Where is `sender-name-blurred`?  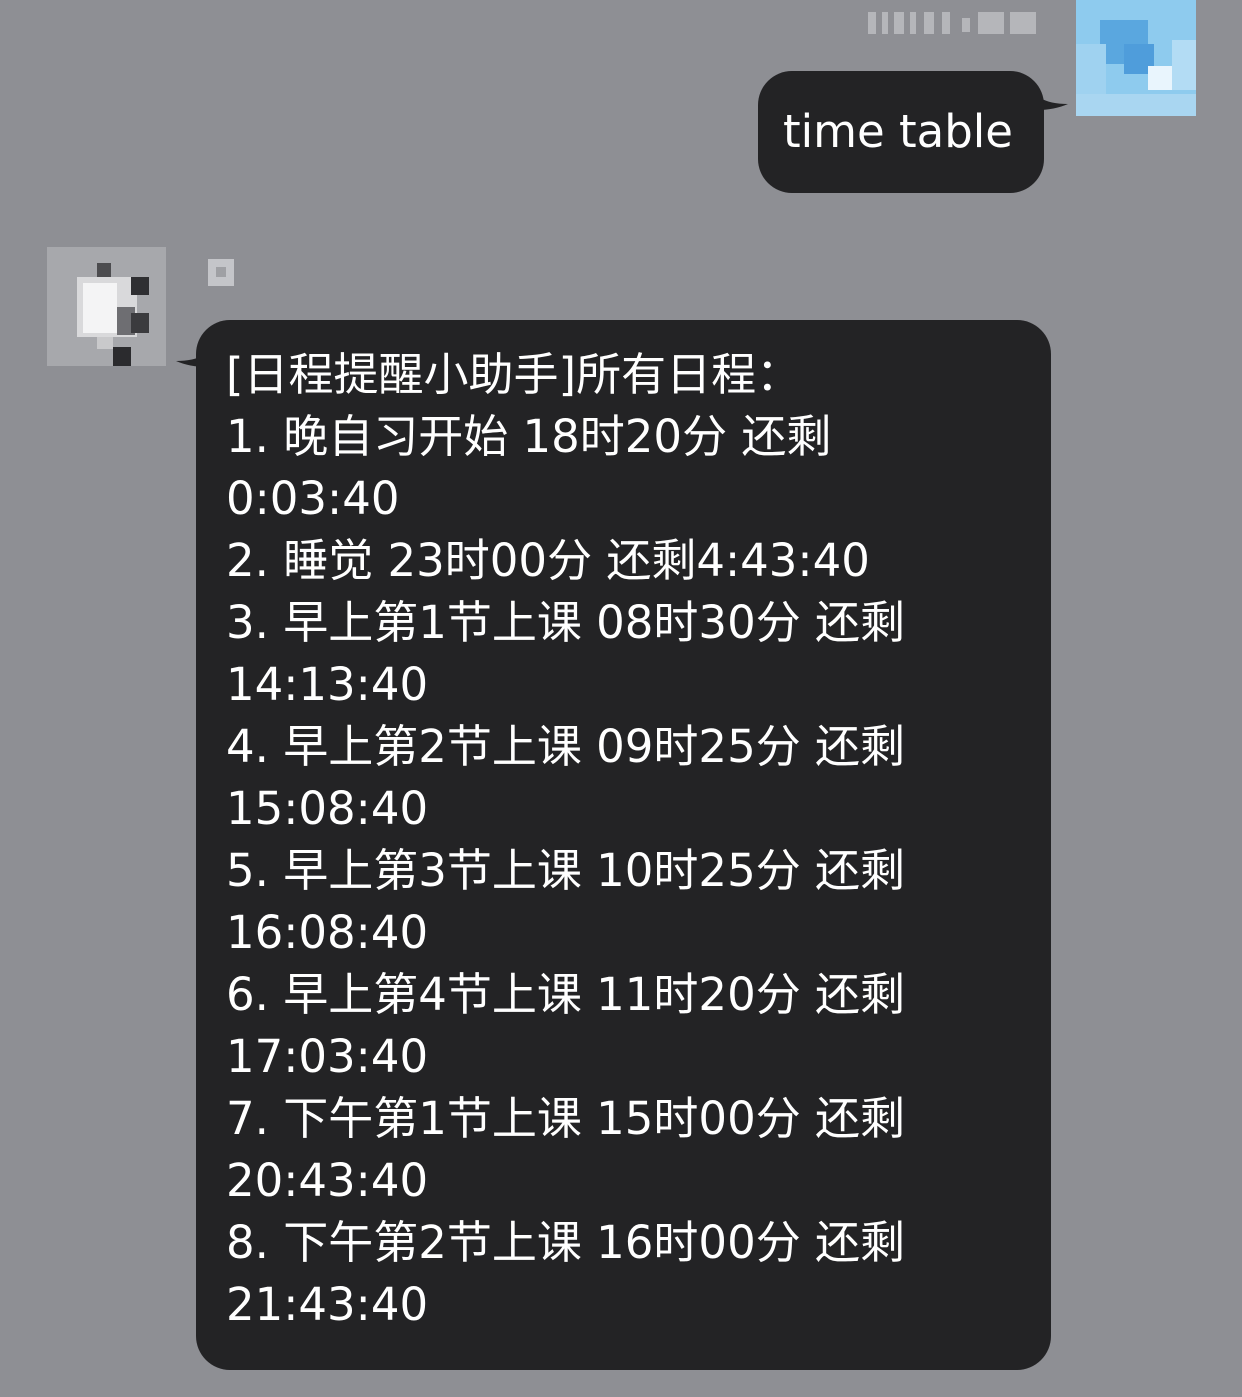 sender-name-blurred is located at coordinates (954, 23).